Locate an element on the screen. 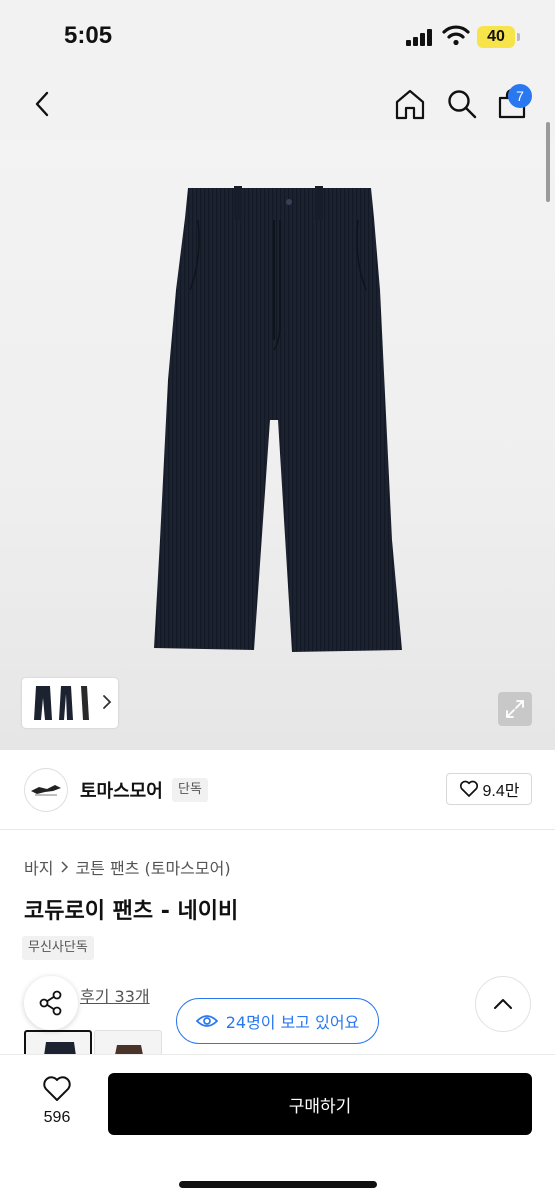 The image size is (555, 1200). share-button is located at coordinates (51, 1003).